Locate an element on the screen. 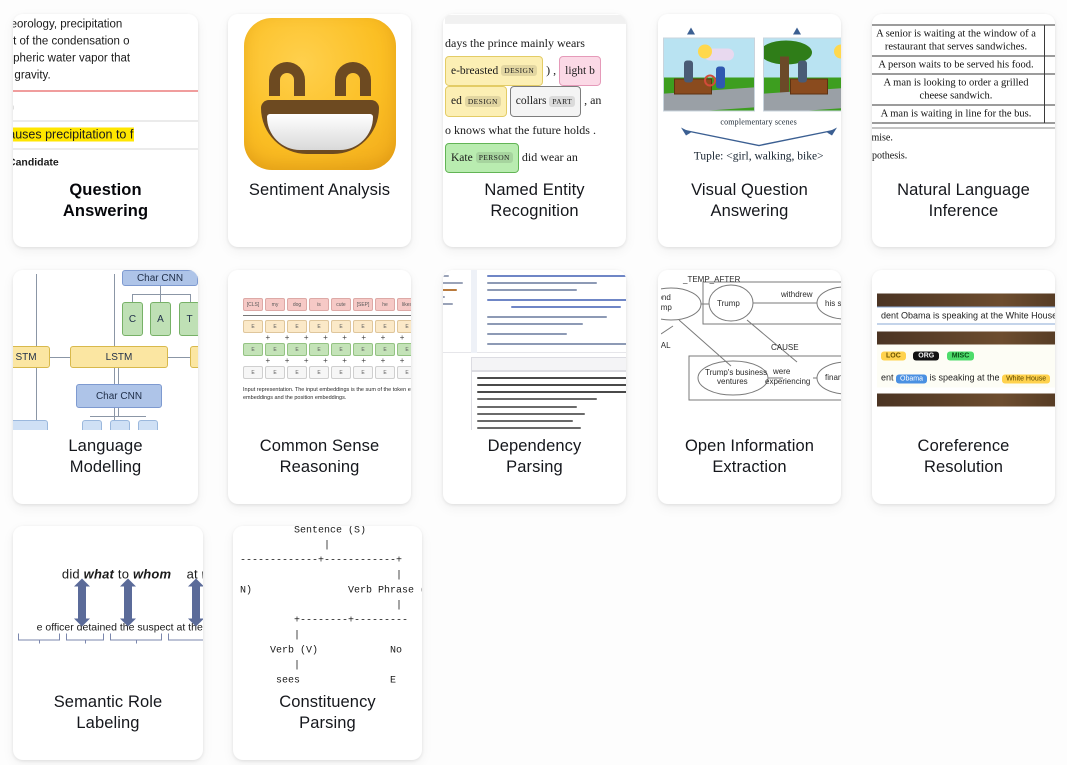 The width and height of the screenshot is (1067, 765). grinning-face-emoji-icon is located at coordinates (319, 94).